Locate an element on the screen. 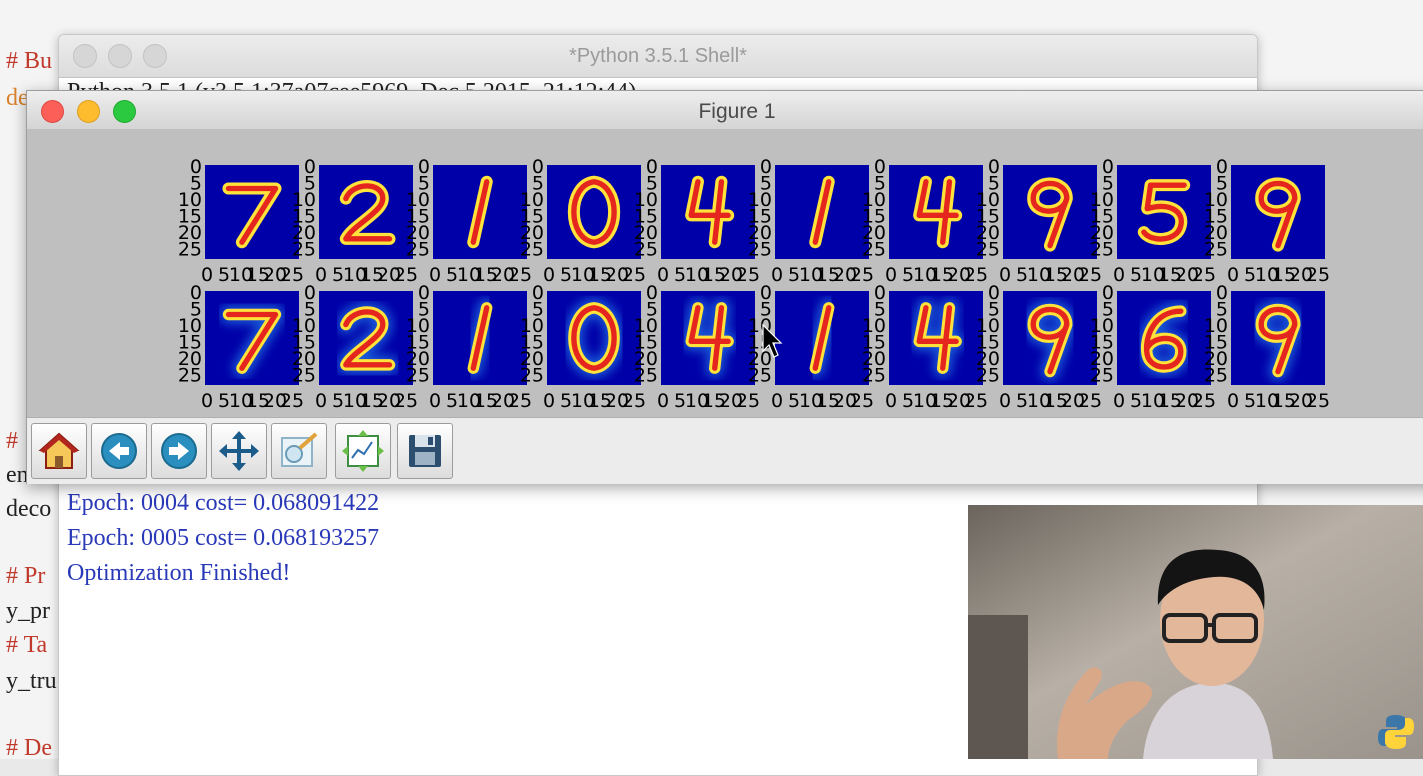  arrow-right-icon is located at coordinates (179, 451).